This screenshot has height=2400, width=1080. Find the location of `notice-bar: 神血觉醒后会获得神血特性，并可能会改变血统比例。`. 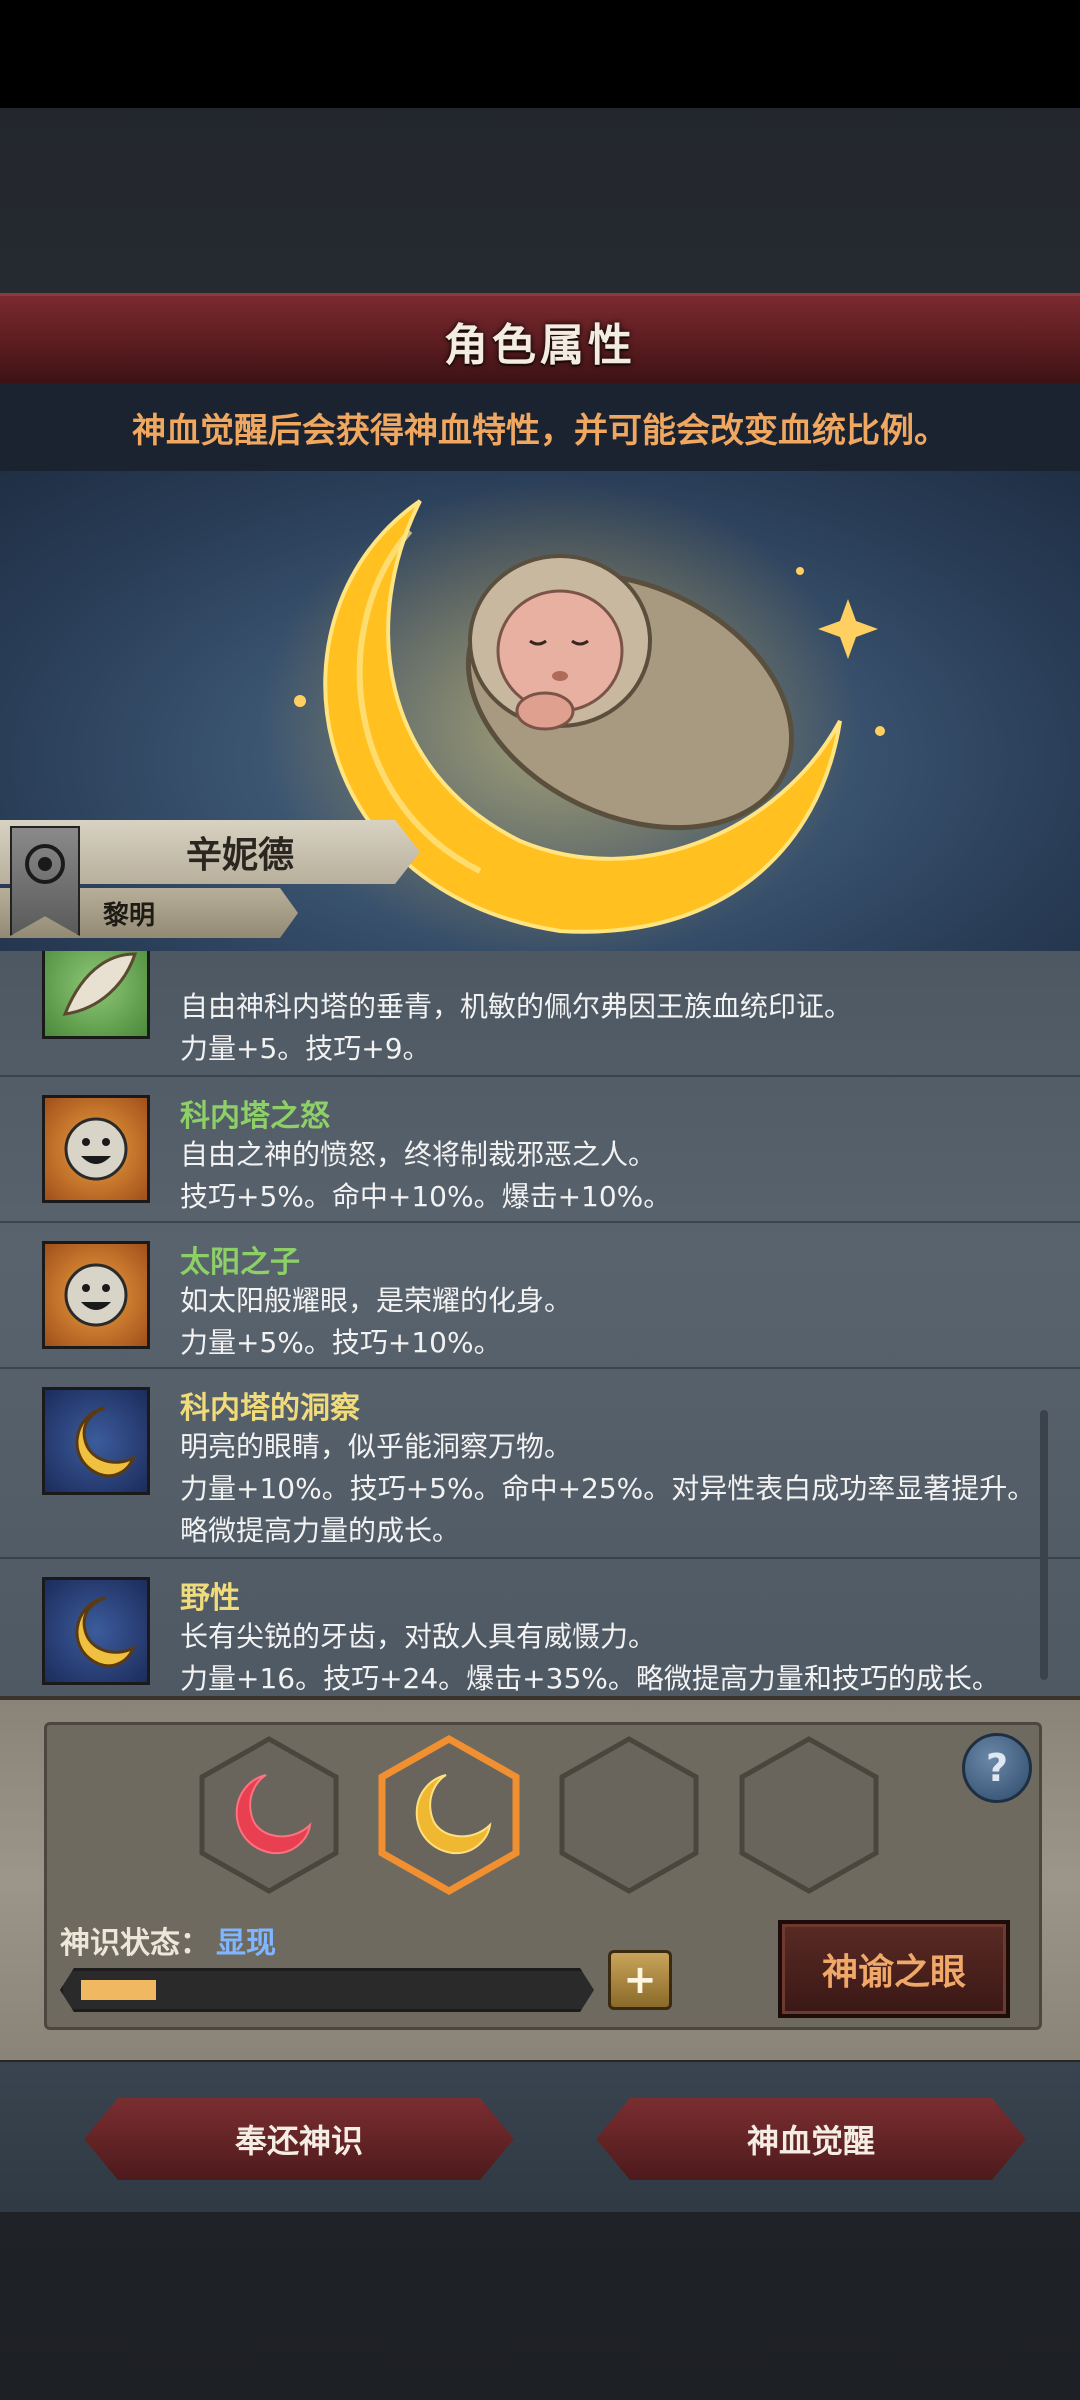

notice-bar: 神血觉醒后会获得神血特性，并可能会改变血统比例。 is located at coordinates (540, 427).